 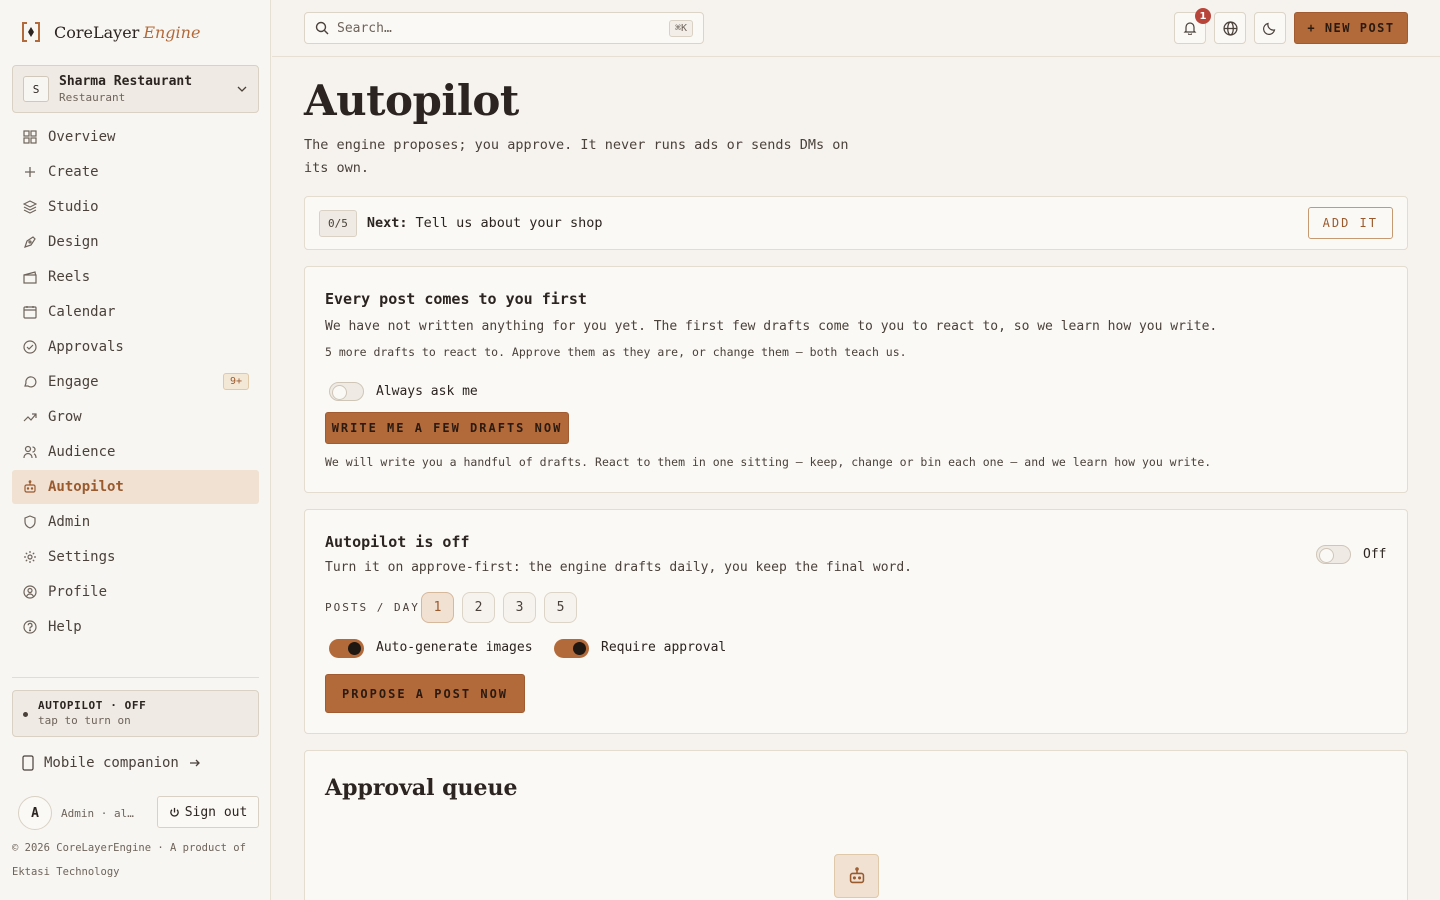 I want to click on sidebar-item-audience: Audience, so click(x=135, y=452).